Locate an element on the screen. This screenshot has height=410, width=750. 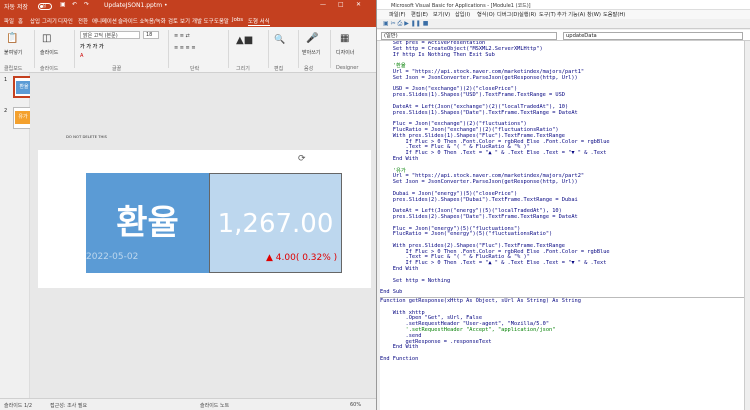
slide-group-label: 슬라이드 is located at coordinates (49, 69).